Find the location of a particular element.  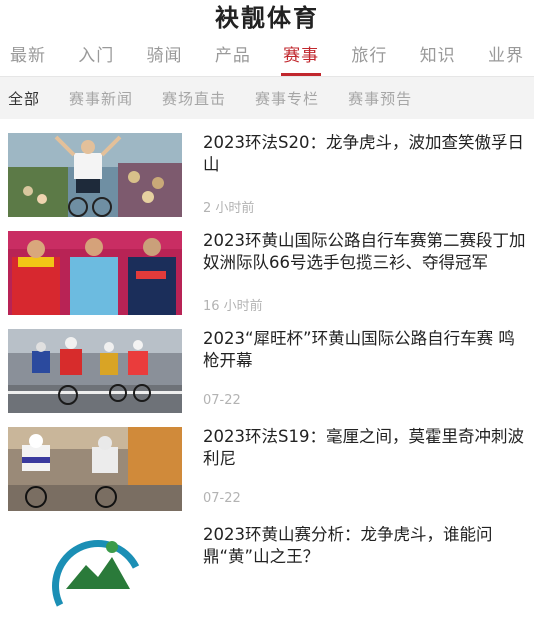

tab-beginner: 入门 is located at coordinates (96, 56).